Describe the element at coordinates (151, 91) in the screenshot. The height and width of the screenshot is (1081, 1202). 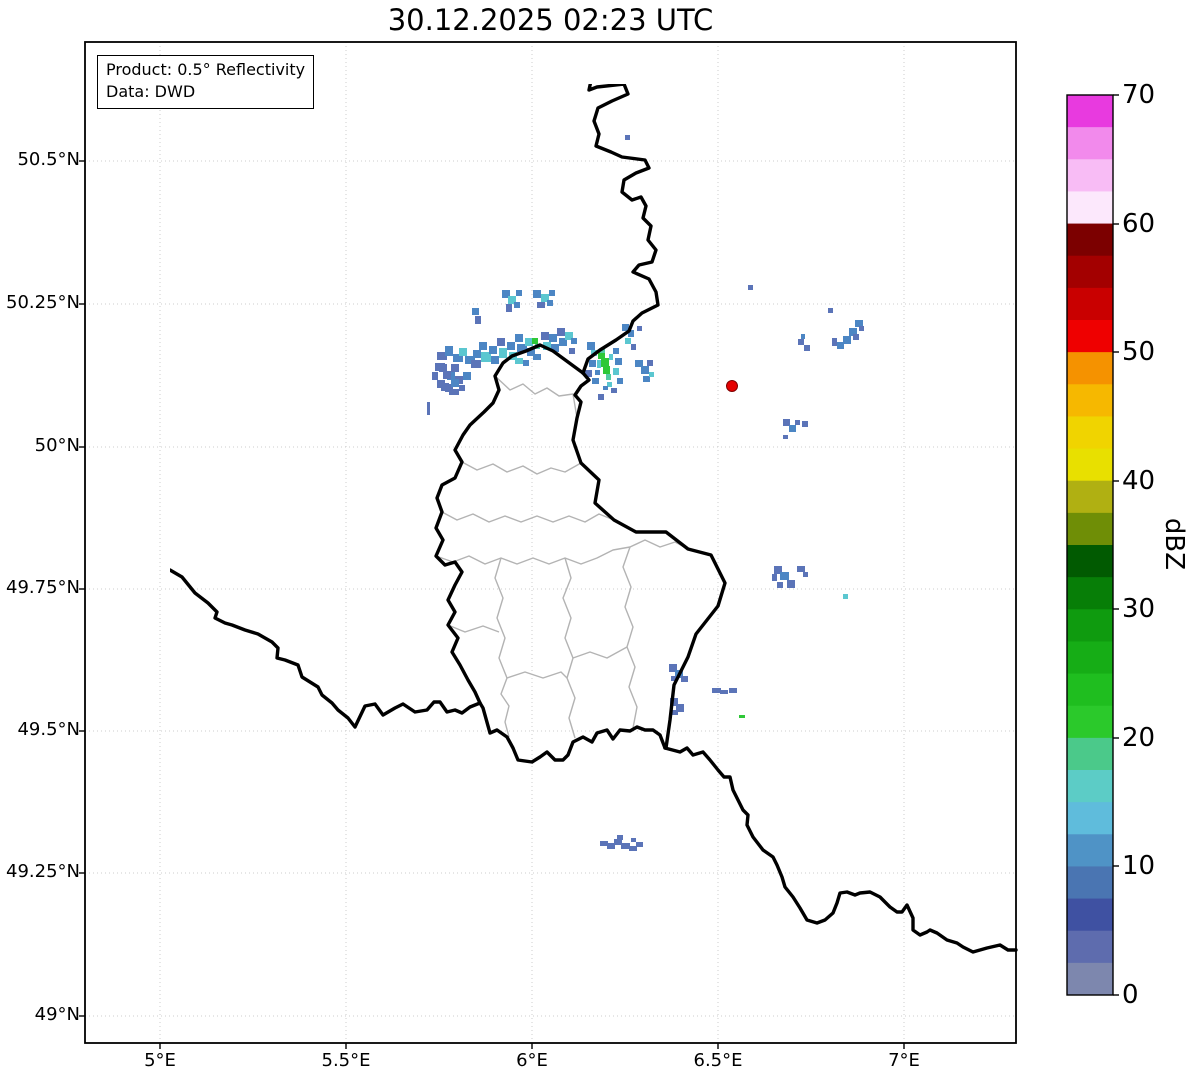
I see `info-source: Data: DWD` at that location.